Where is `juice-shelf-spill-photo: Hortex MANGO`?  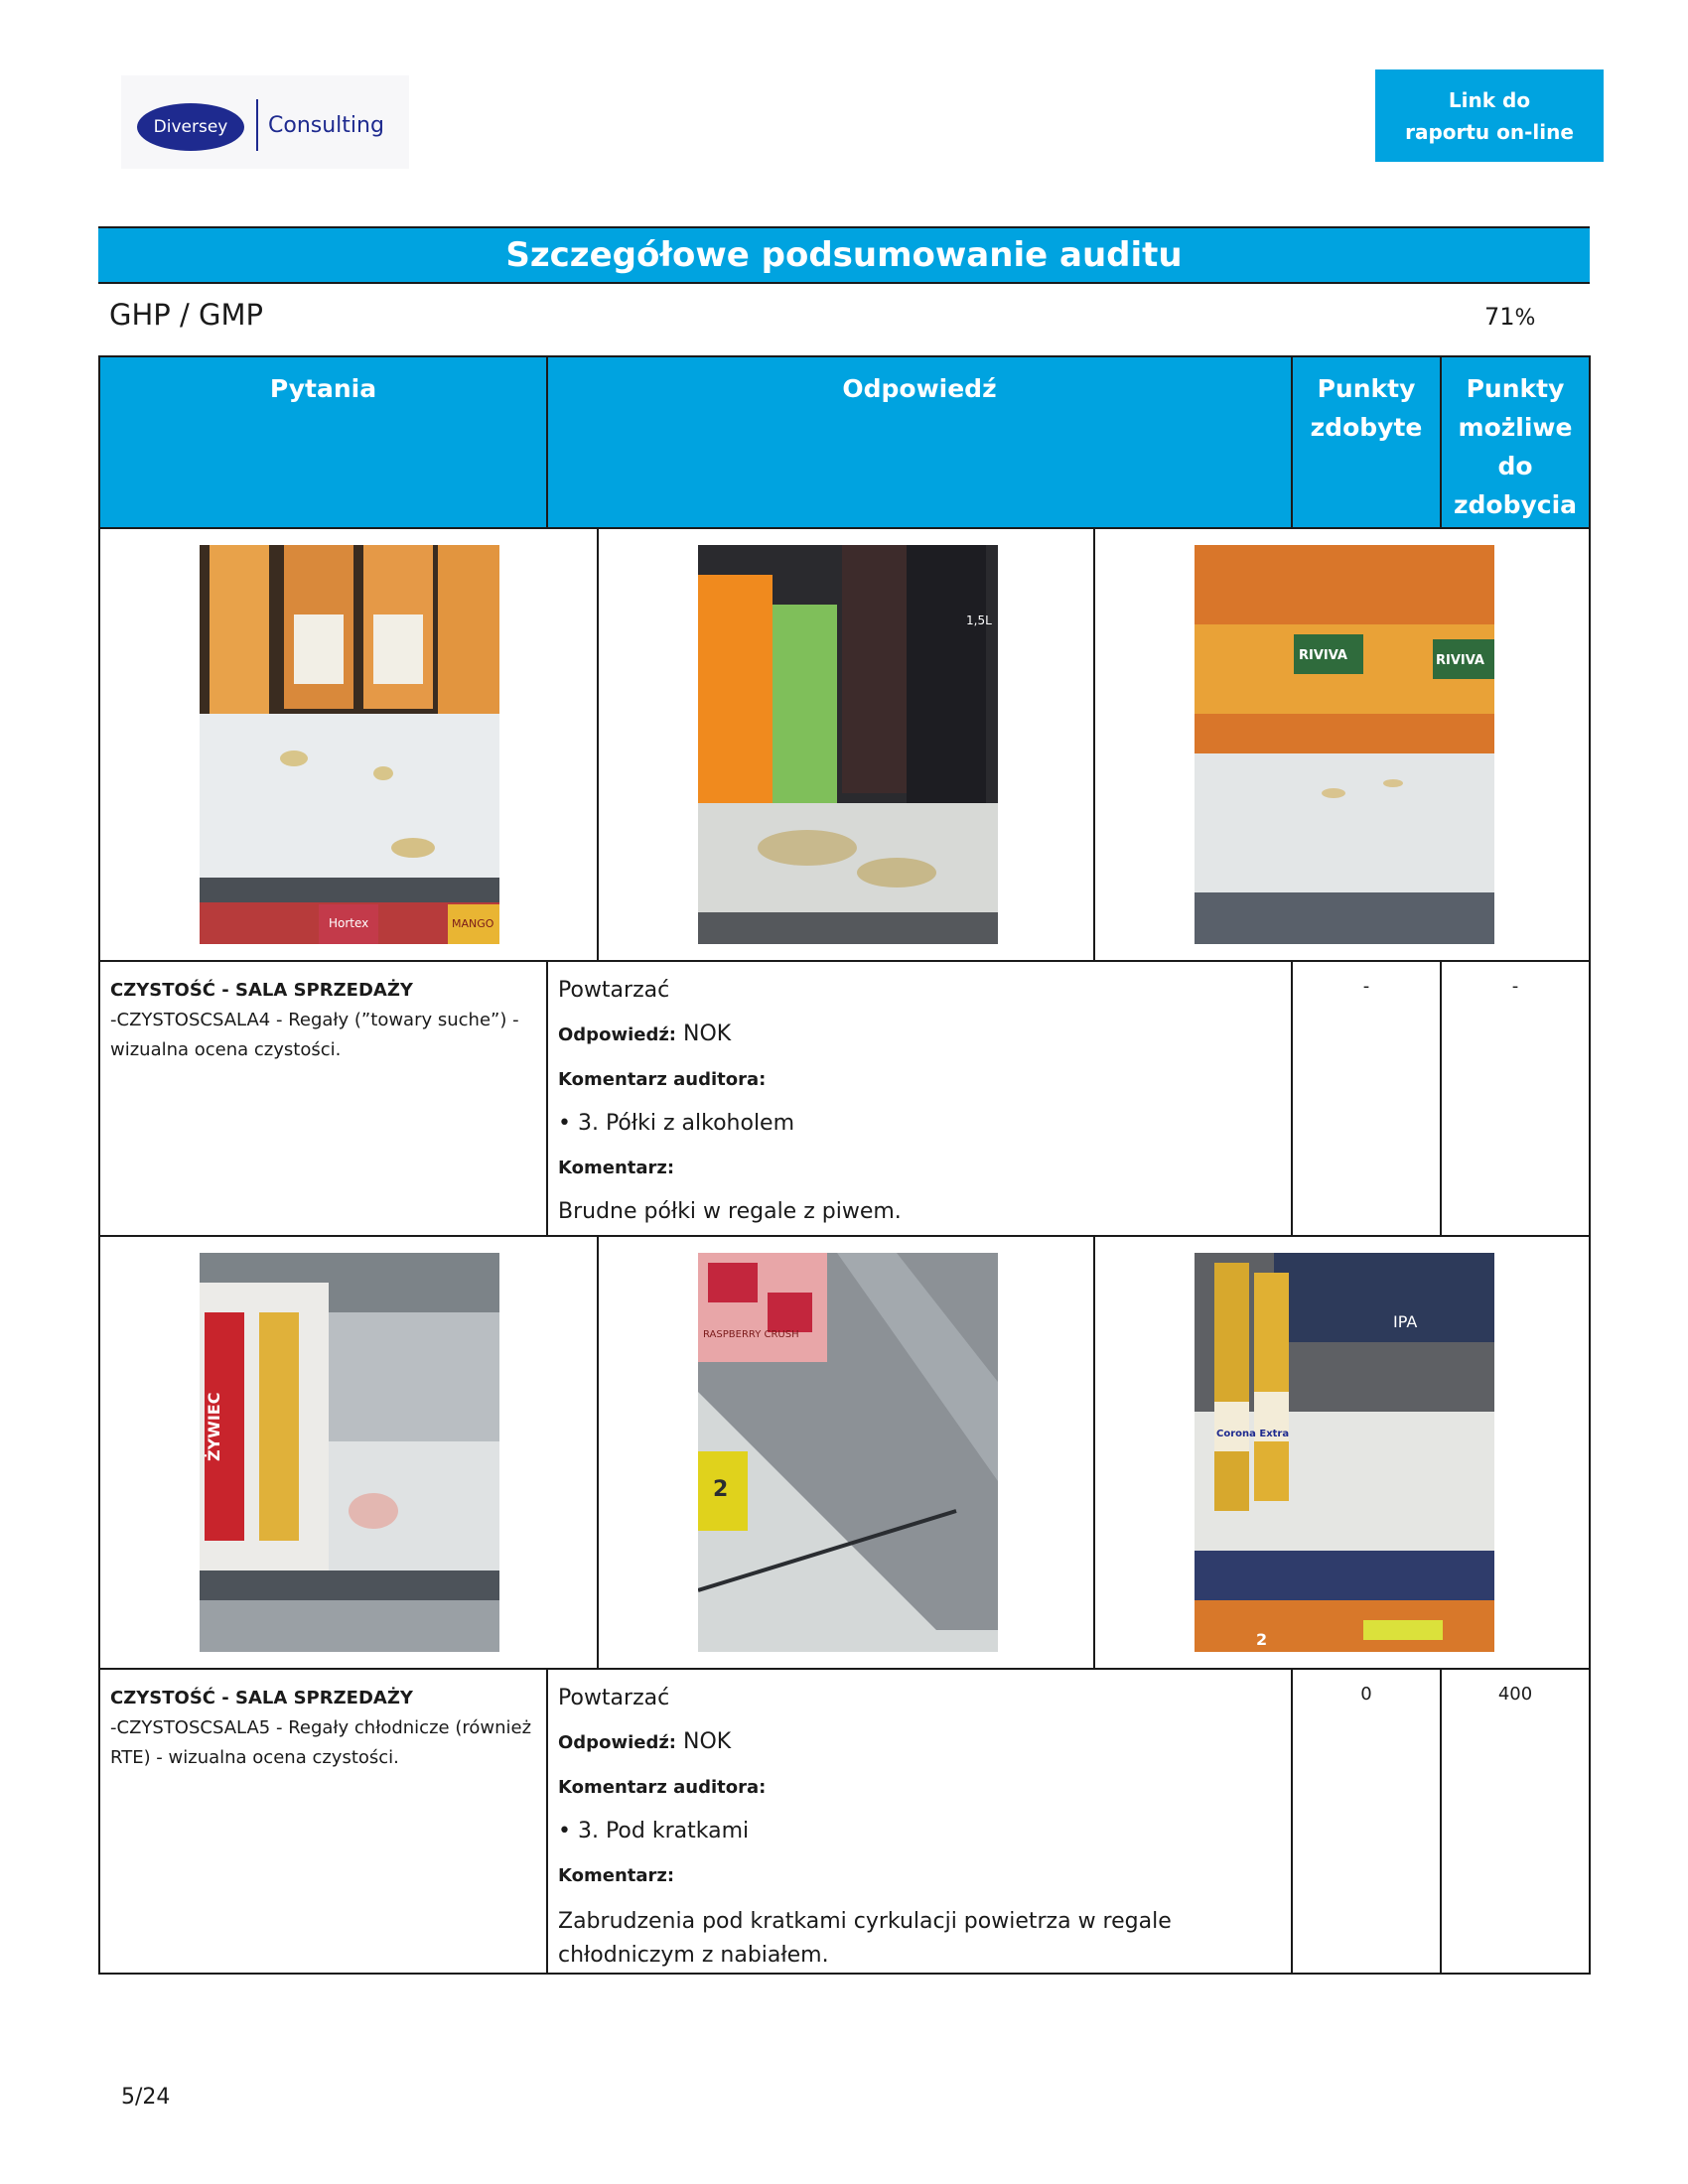
juice-shelf-spill-photo: Hortex MANGO is located at coordinates (349, 744).